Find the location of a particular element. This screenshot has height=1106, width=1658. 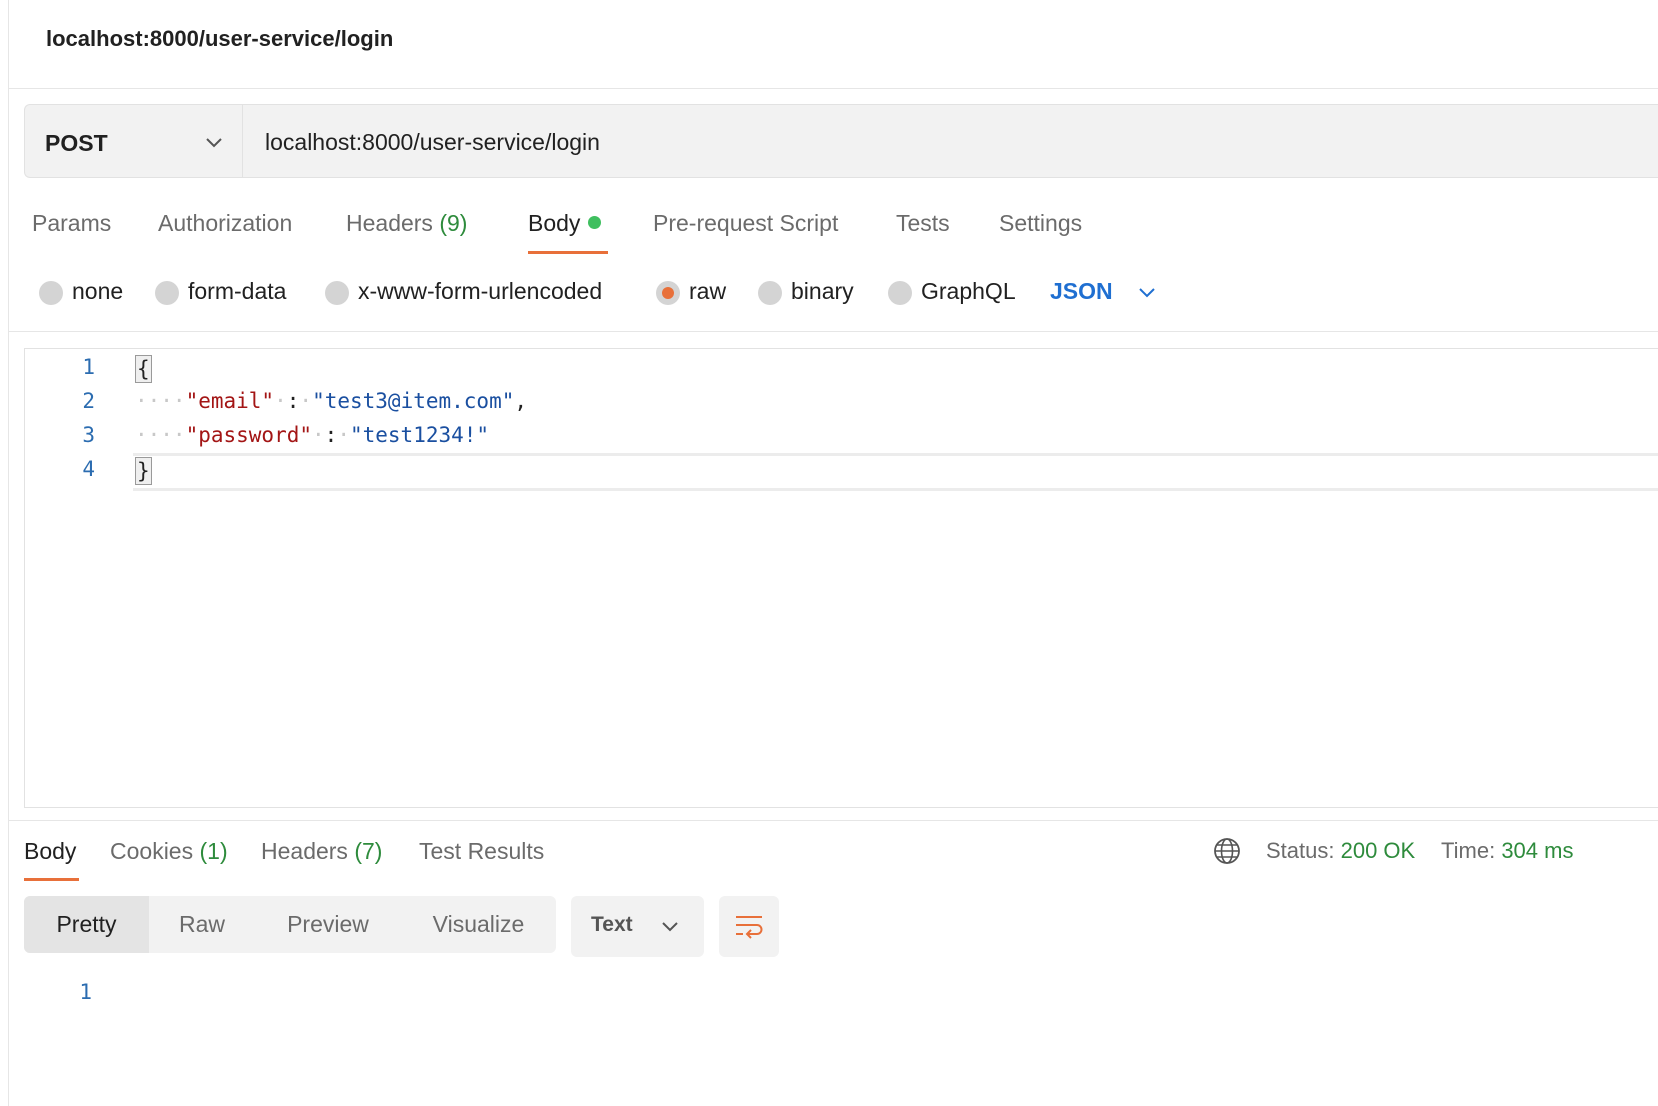

tab-body: Body is located at coordinates (565, 223).